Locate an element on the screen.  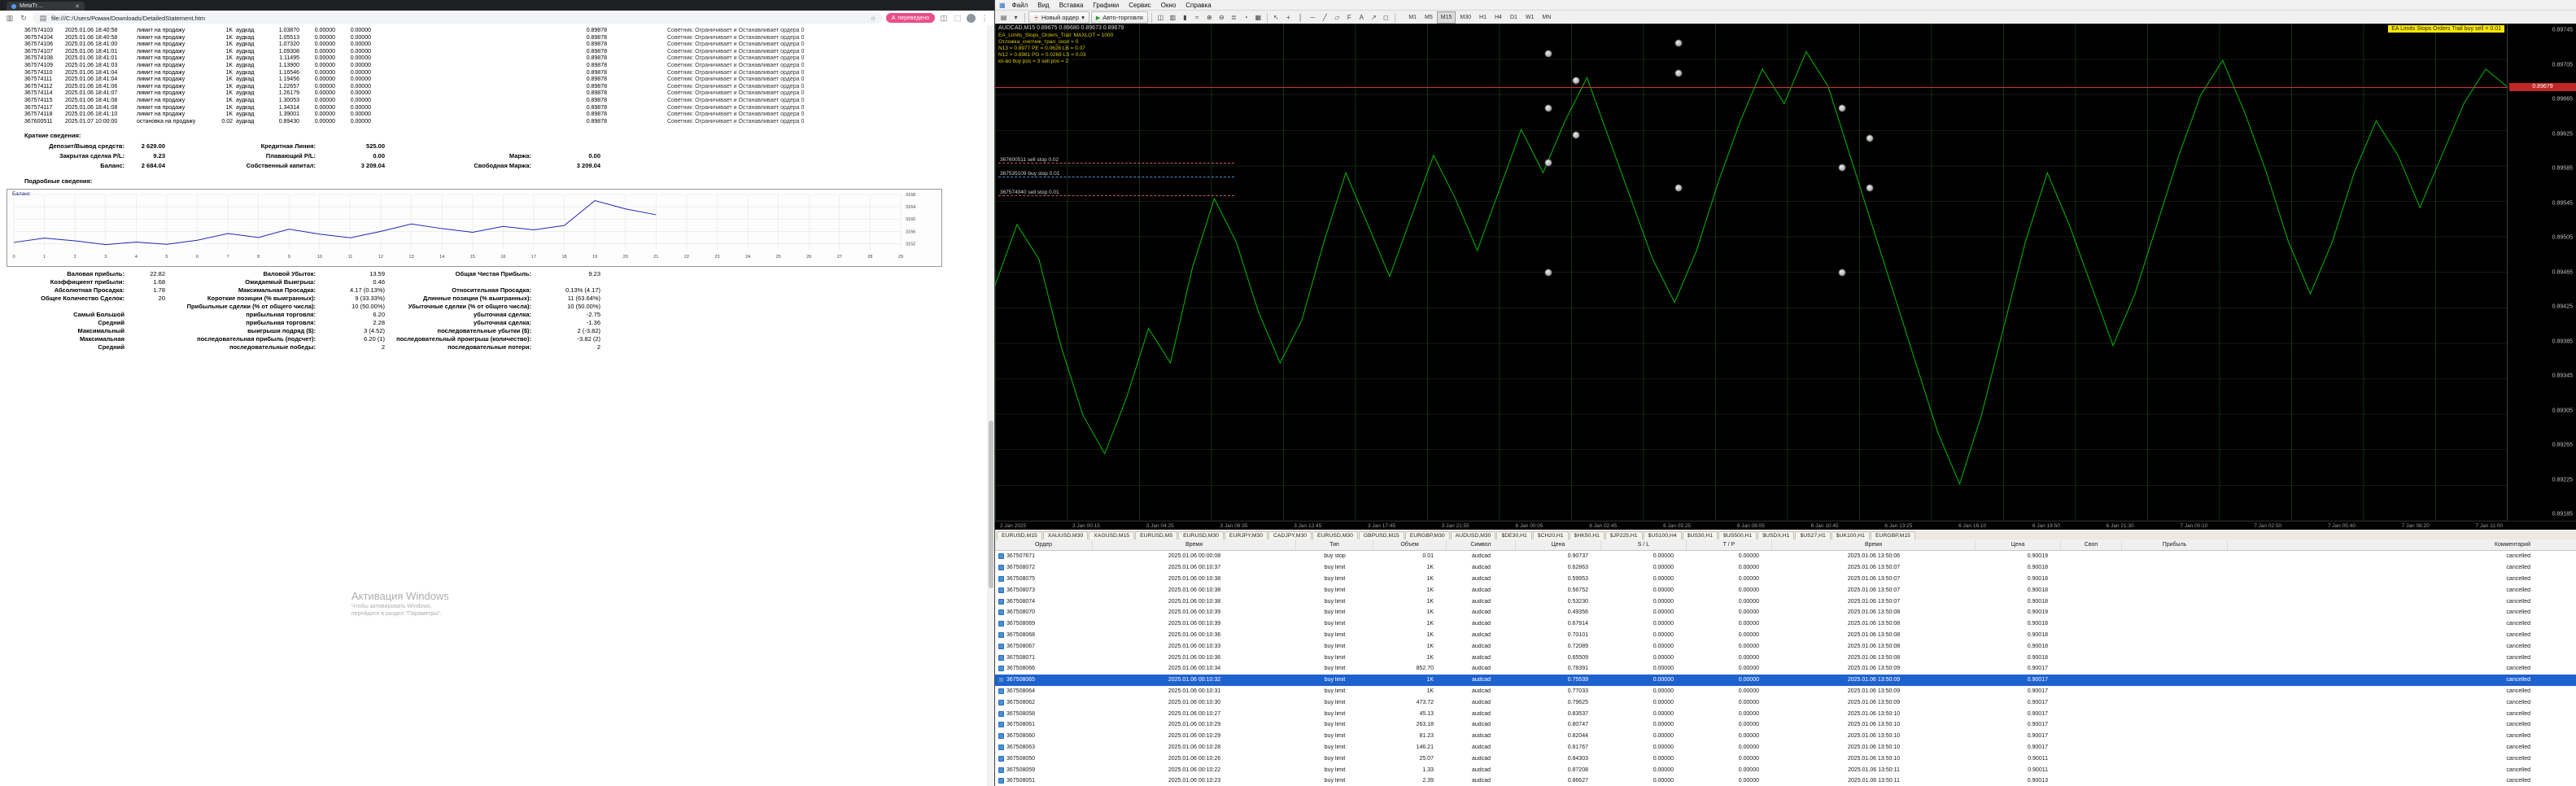
shapes-icon: ◻ is located at coordinates (1385, 17).